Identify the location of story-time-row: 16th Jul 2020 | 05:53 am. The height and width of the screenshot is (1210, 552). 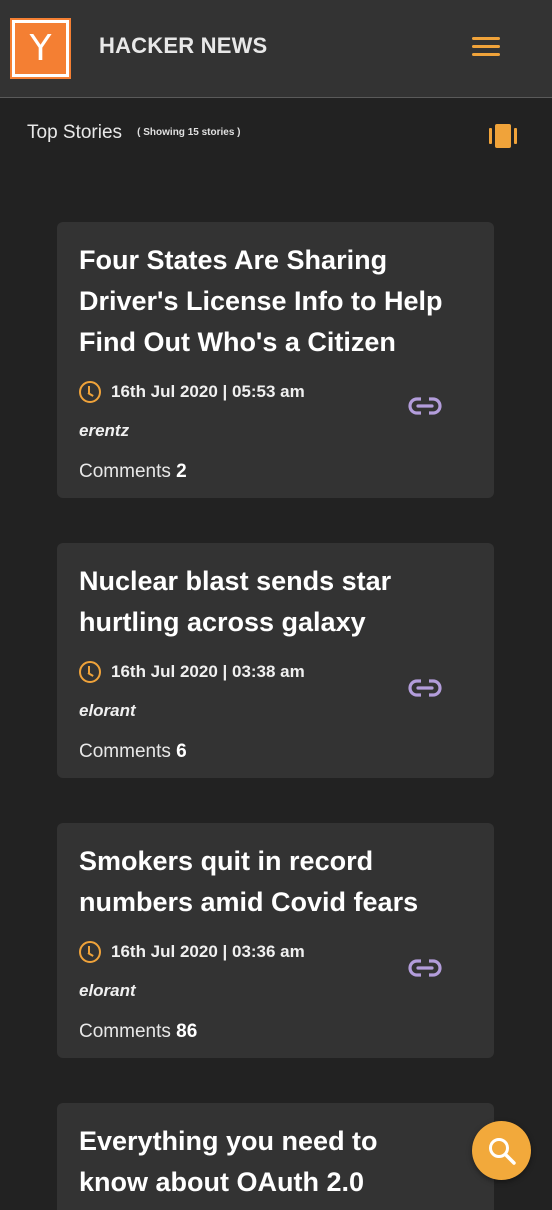
(275, 394).